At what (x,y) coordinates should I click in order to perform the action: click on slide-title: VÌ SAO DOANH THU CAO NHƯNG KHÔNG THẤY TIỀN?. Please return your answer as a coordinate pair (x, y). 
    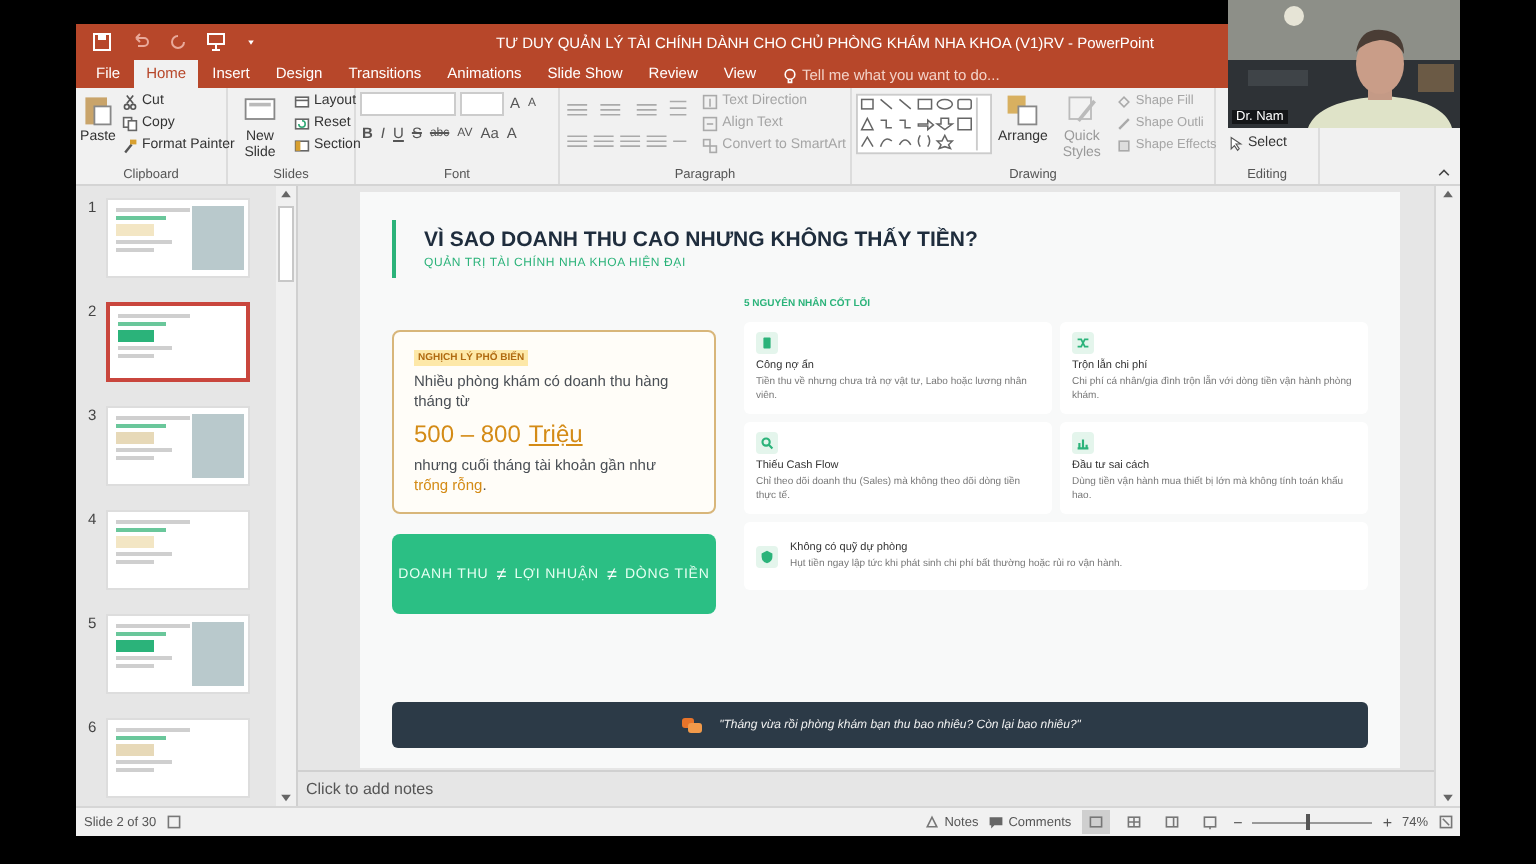
    Looking at the image, I should click on (702, 241).